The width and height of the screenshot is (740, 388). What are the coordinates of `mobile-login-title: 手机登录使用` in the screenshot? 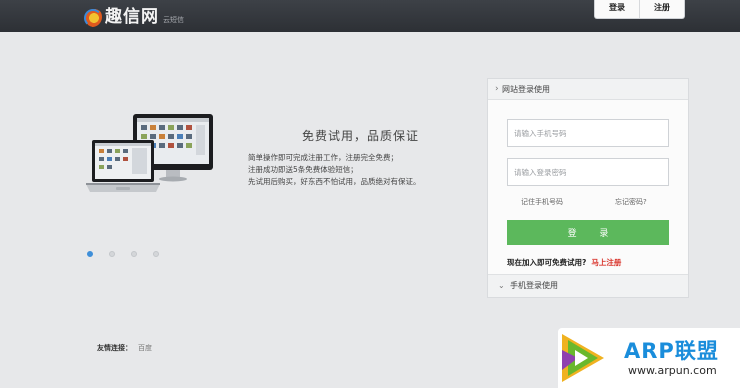 It's located at (534, 285).